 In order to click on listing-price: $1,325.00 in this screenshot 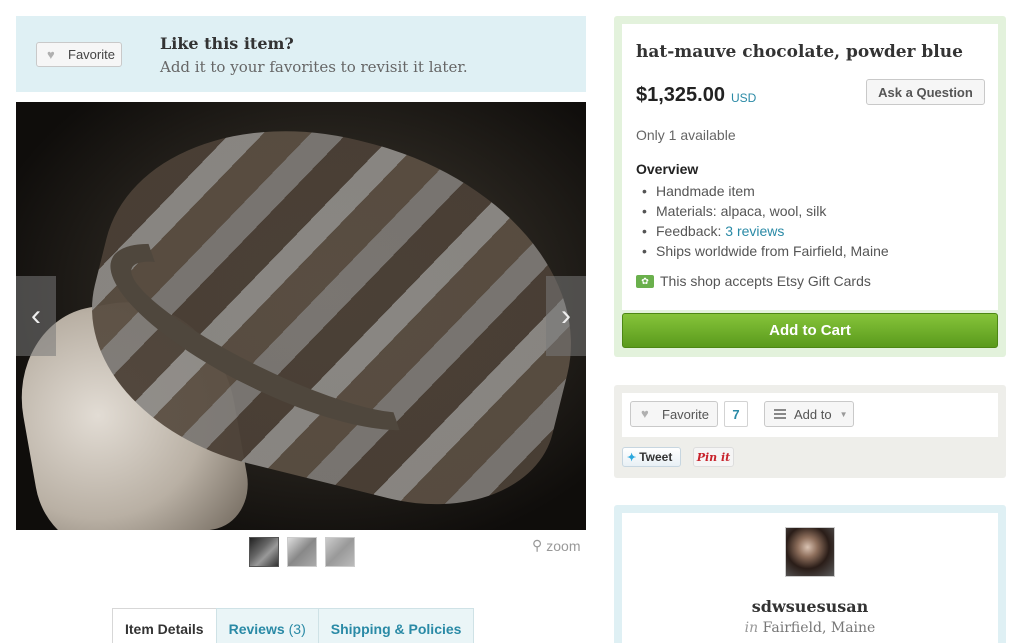, I will do `click(680, 95)`.